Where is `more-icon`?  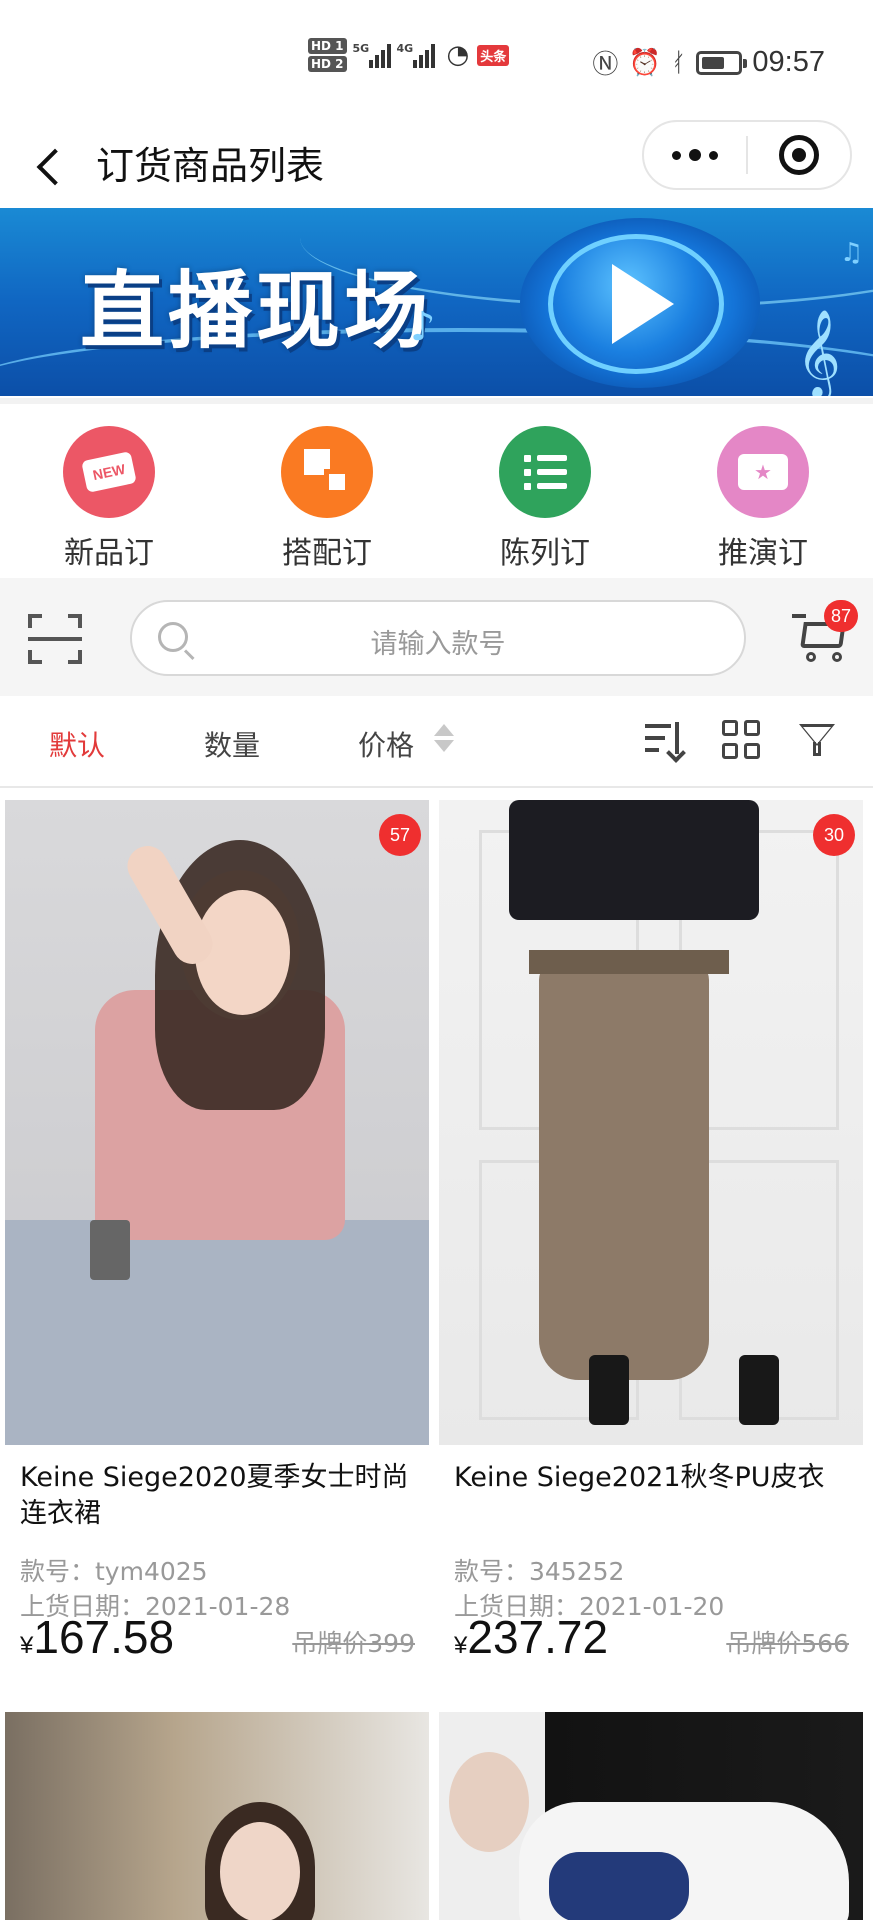
more-icon is located at coordinates (695, 155).